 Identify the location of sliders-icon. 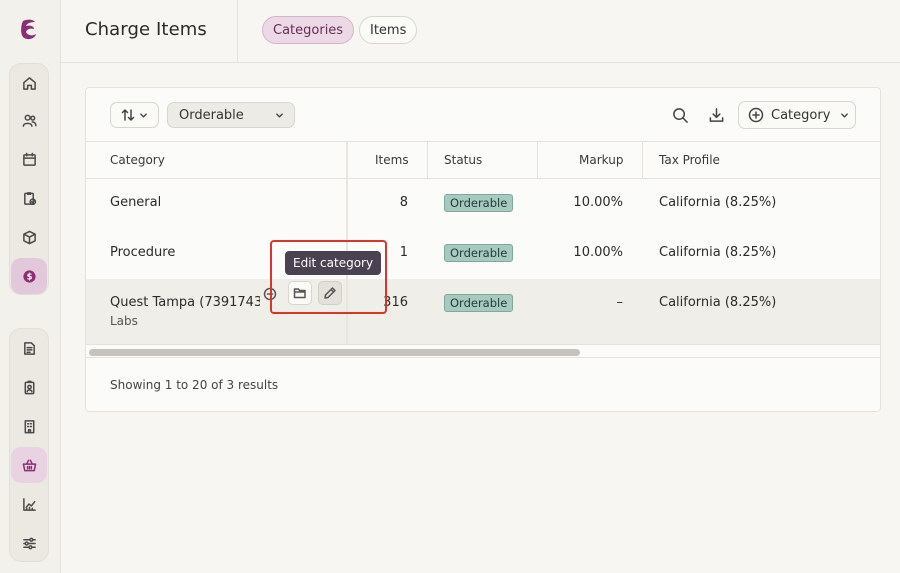
(29, 543).